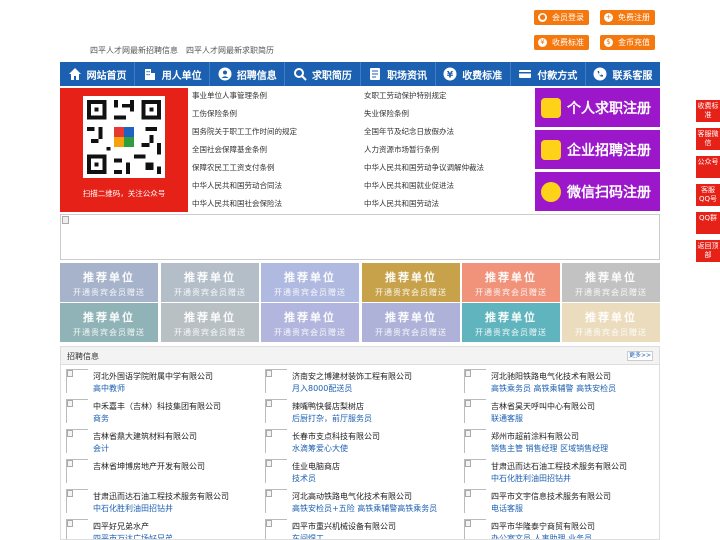  Describe the element at coordinates (322, 74) in the screenshot. I see `nav-resumes: 求职简历` at that location.